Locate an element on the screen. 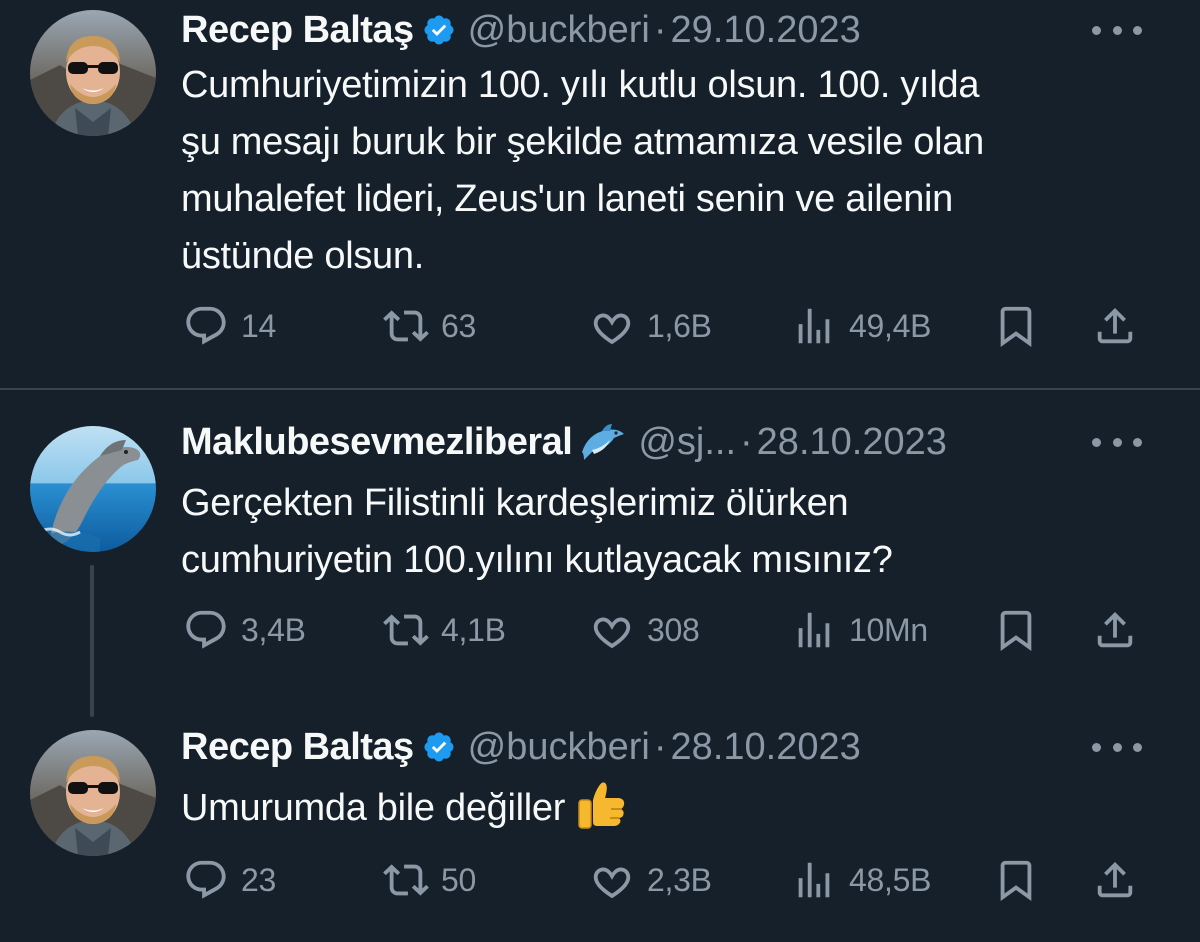  views-count: 48,5B is located at coordinates (890, 879).